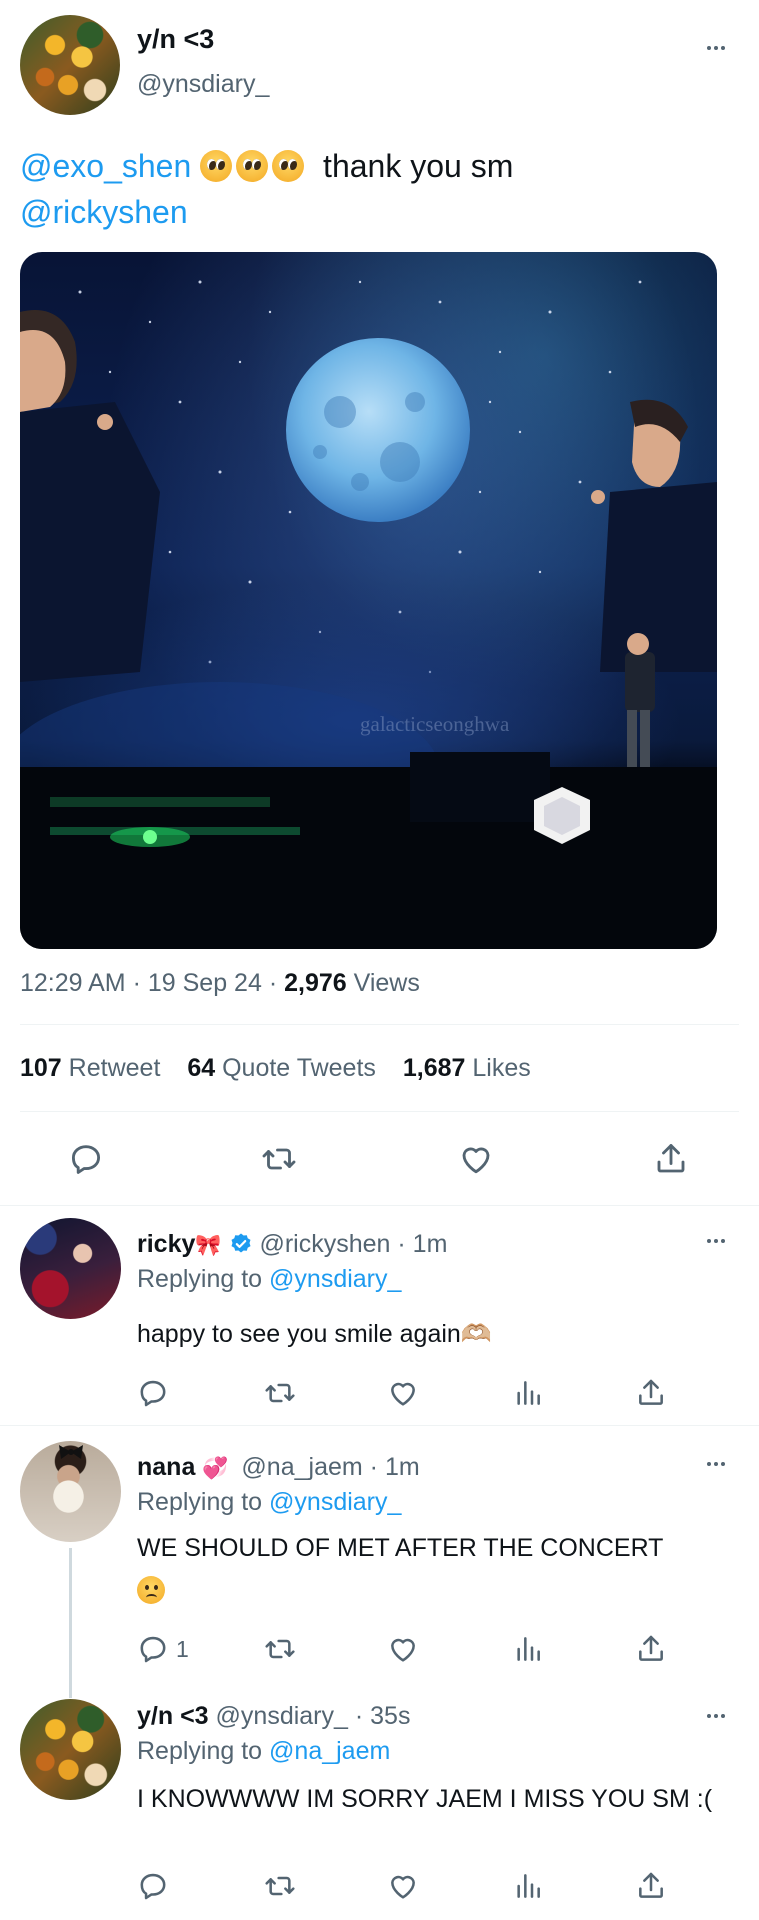 The height and width of the screenshot is (1920, 759). What do you see at coordinates (240, 1243) in the screenshot?
I see `verified-badge-icon` at bounding box center [240, 1243].